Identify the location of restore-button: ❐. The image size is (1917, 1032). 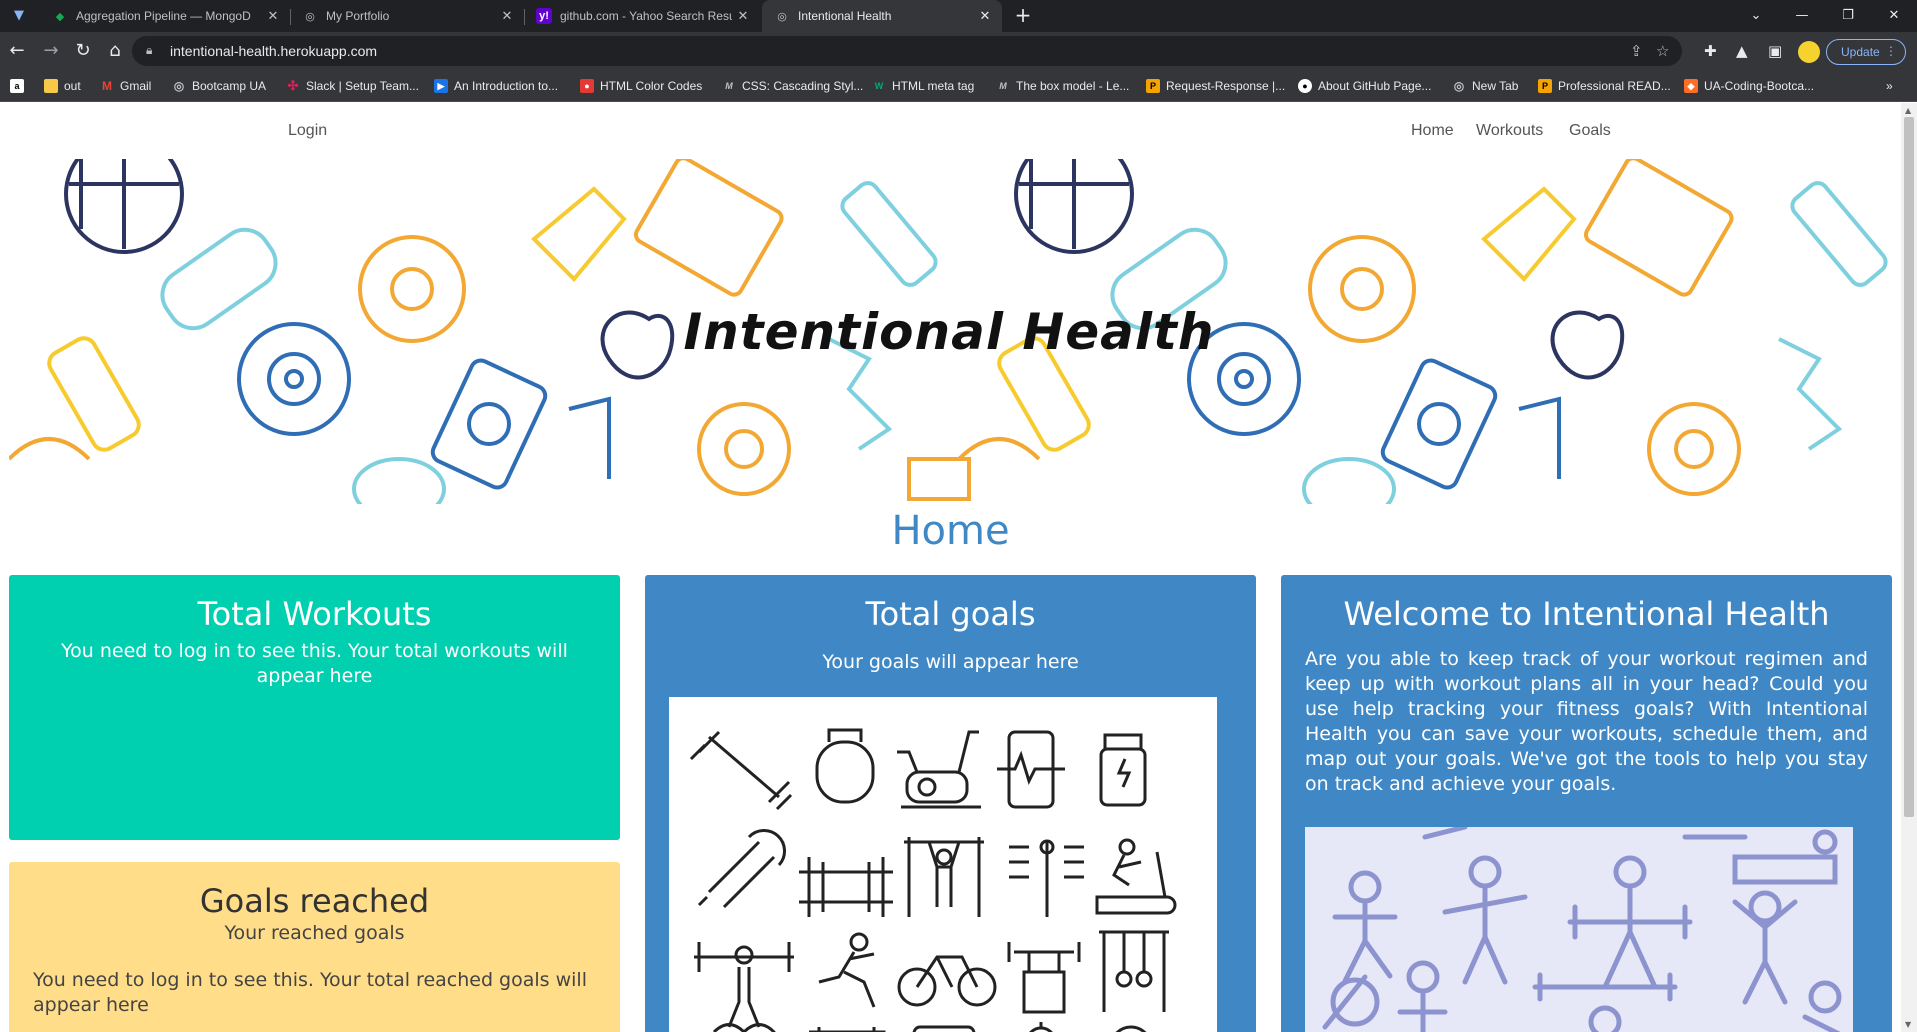
(1848, 15).